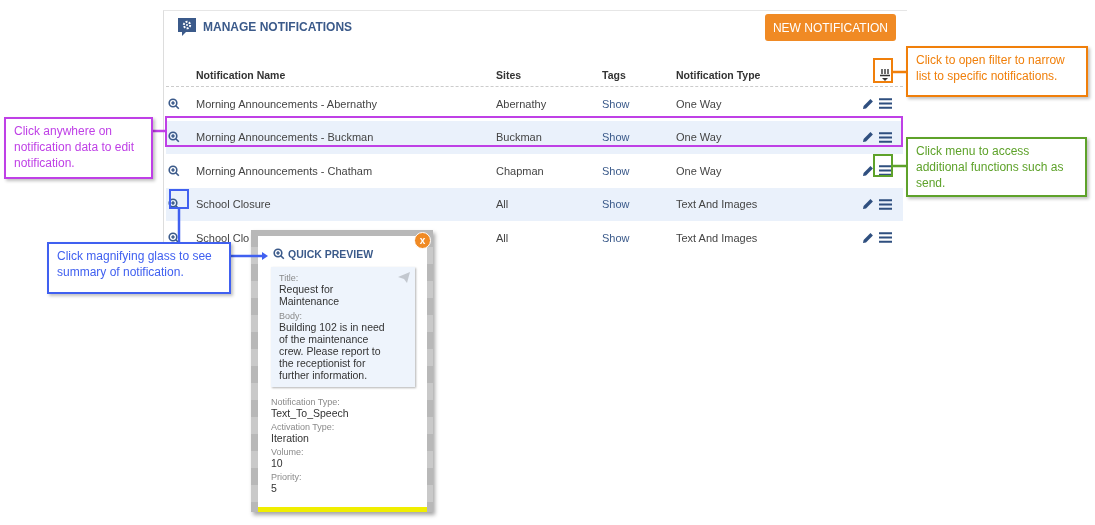 This screenshot has height=525, width=1095. Describe the element at coordinates (996, 167) in the screenshot. I see `callout-note: Click menu to access additional functions such as send.` at that location.